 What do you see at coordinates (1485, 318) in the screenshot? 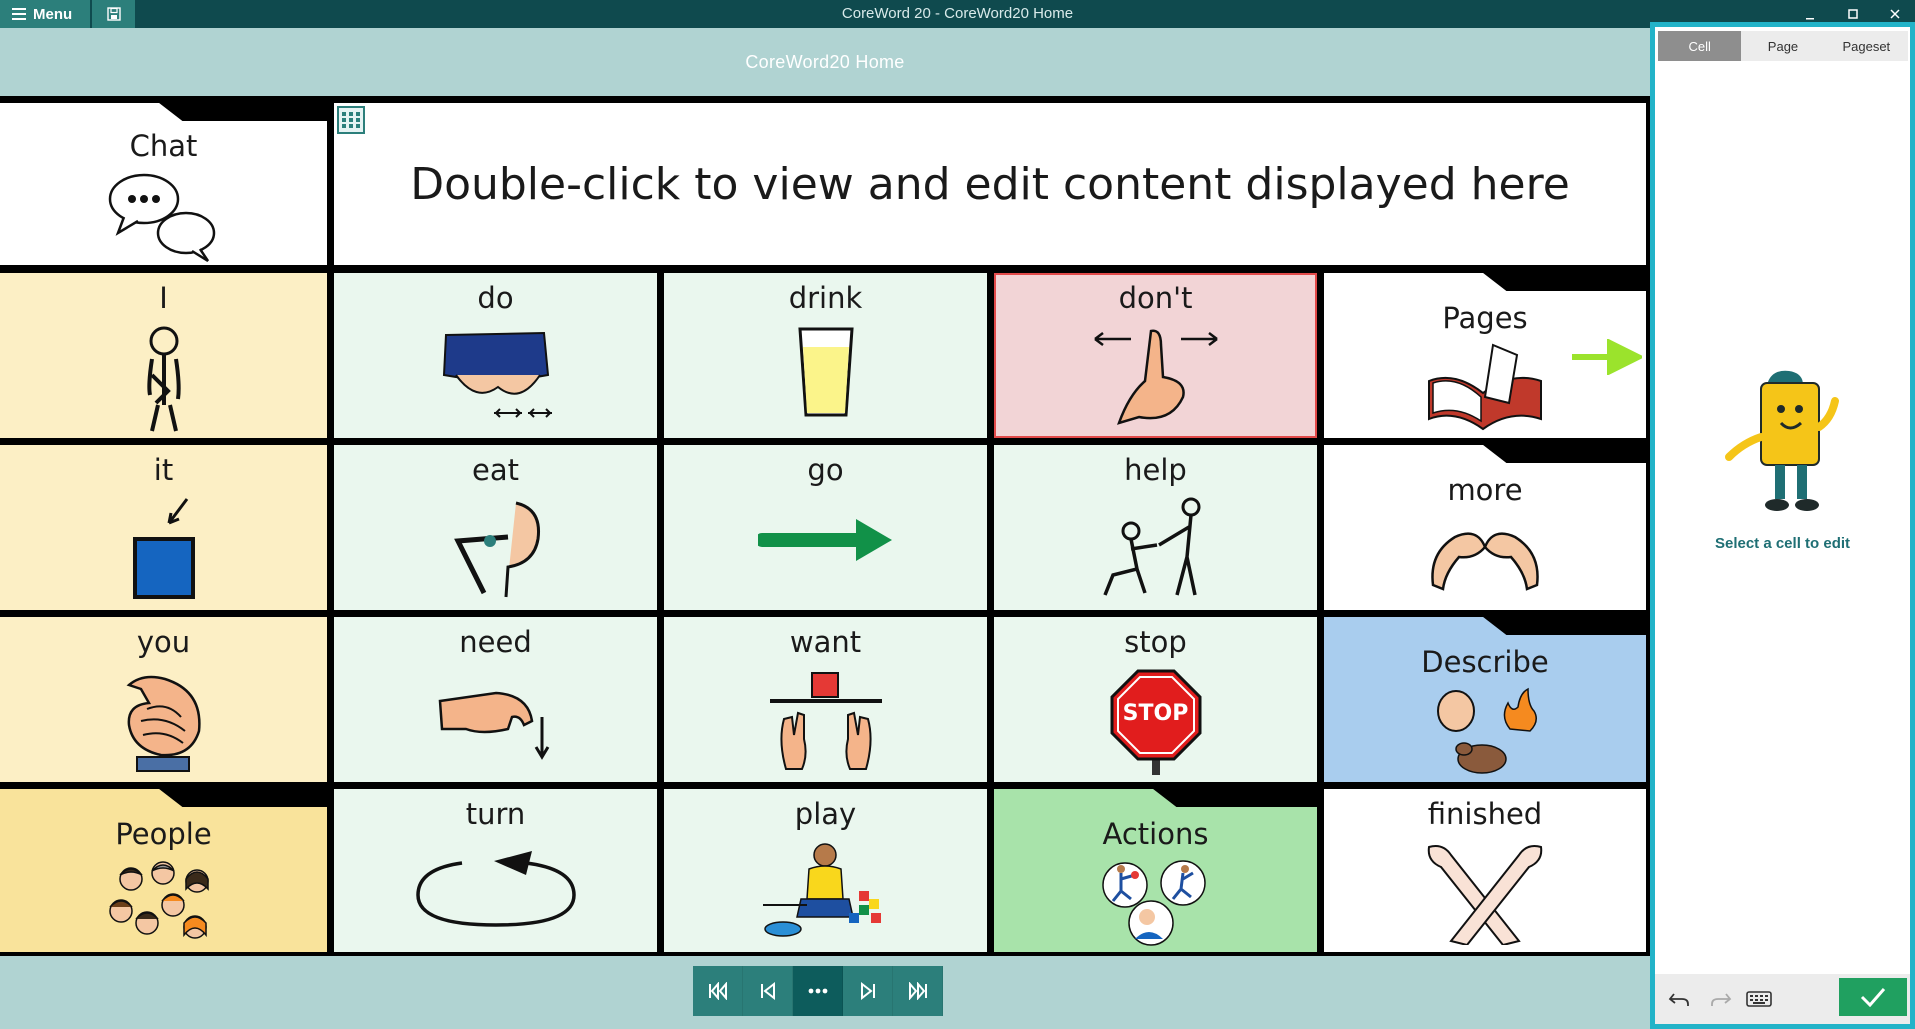
I see `pages-label: Pages` at bounding box center [1485, 318].